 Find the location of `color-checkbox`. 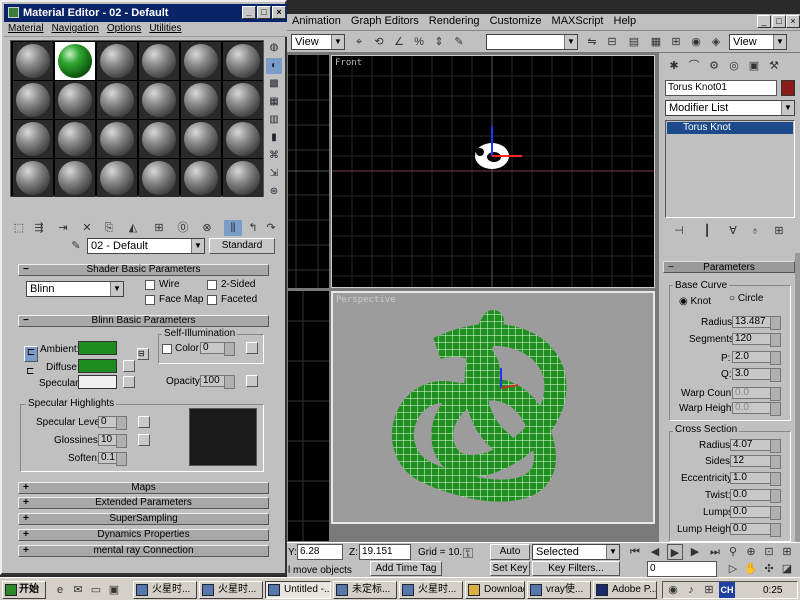

color-checkbox is located at coordinates (167, 349).